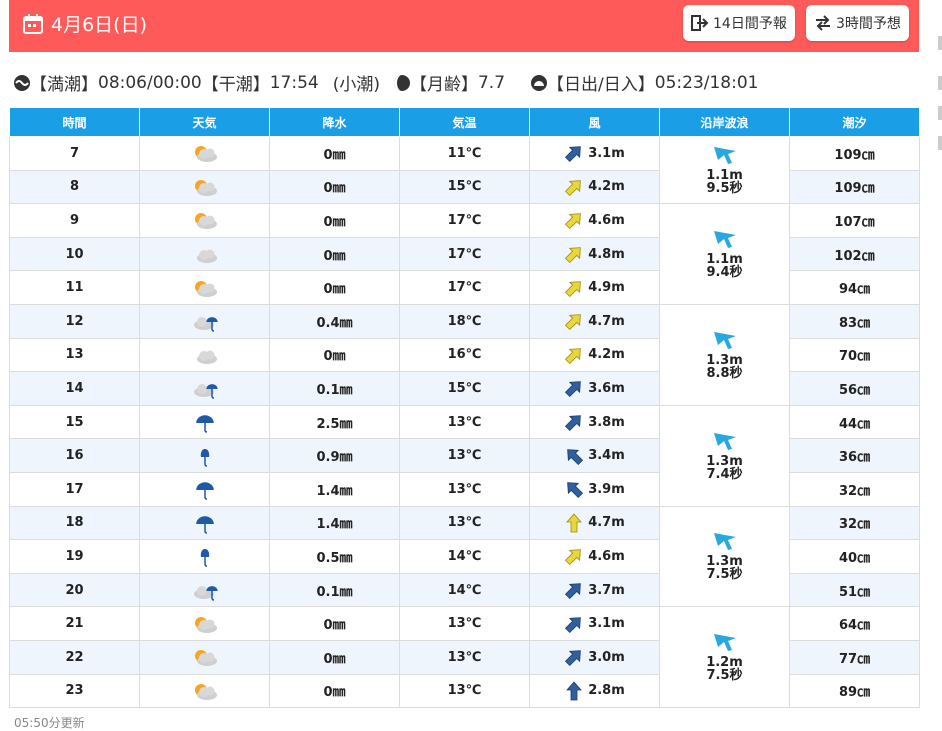 The width and height of the screenshot is (942, 731). Describe the element at coordinates (334, 590) in the screenshot. I see `rain-cell: 0.1㎜` at that location.